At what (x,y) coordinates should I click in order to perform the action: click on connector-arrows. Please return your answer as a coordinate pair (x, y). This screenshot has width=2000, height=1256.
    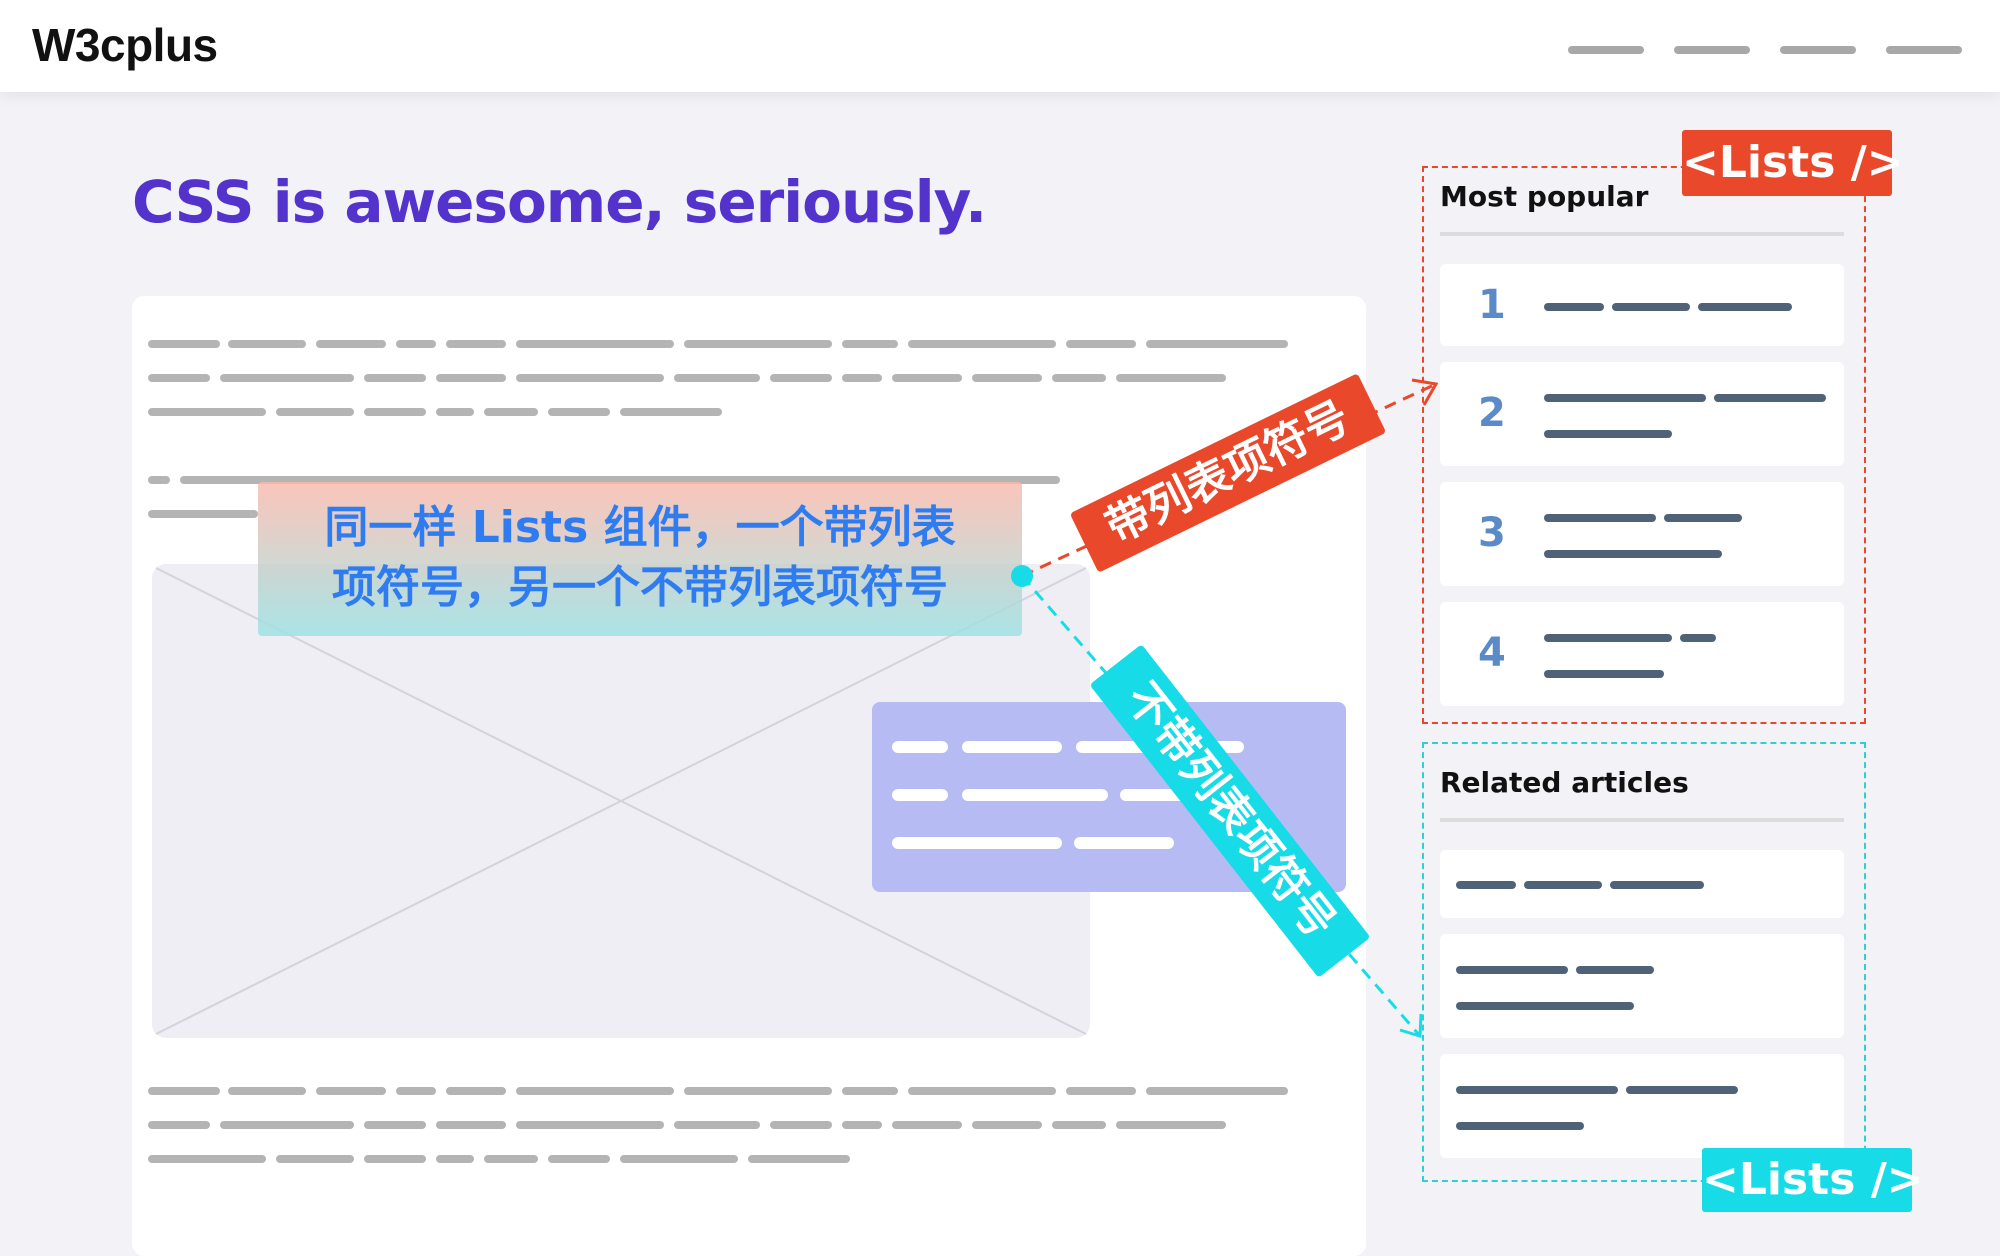
    Looking at the image, I should click on (1225, 708).